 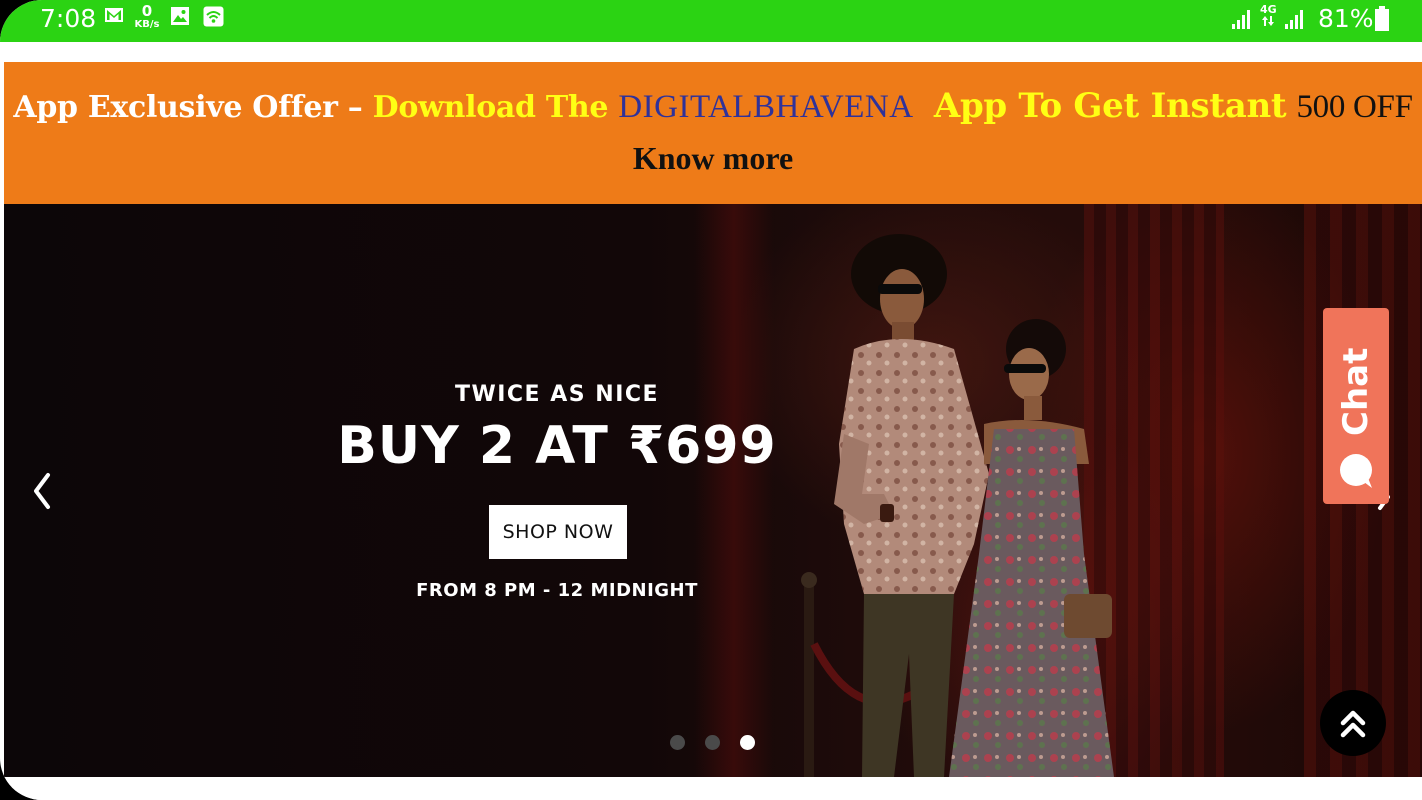 I want to click on network-speed: 0 KB/s, so click(x=147, y=17).